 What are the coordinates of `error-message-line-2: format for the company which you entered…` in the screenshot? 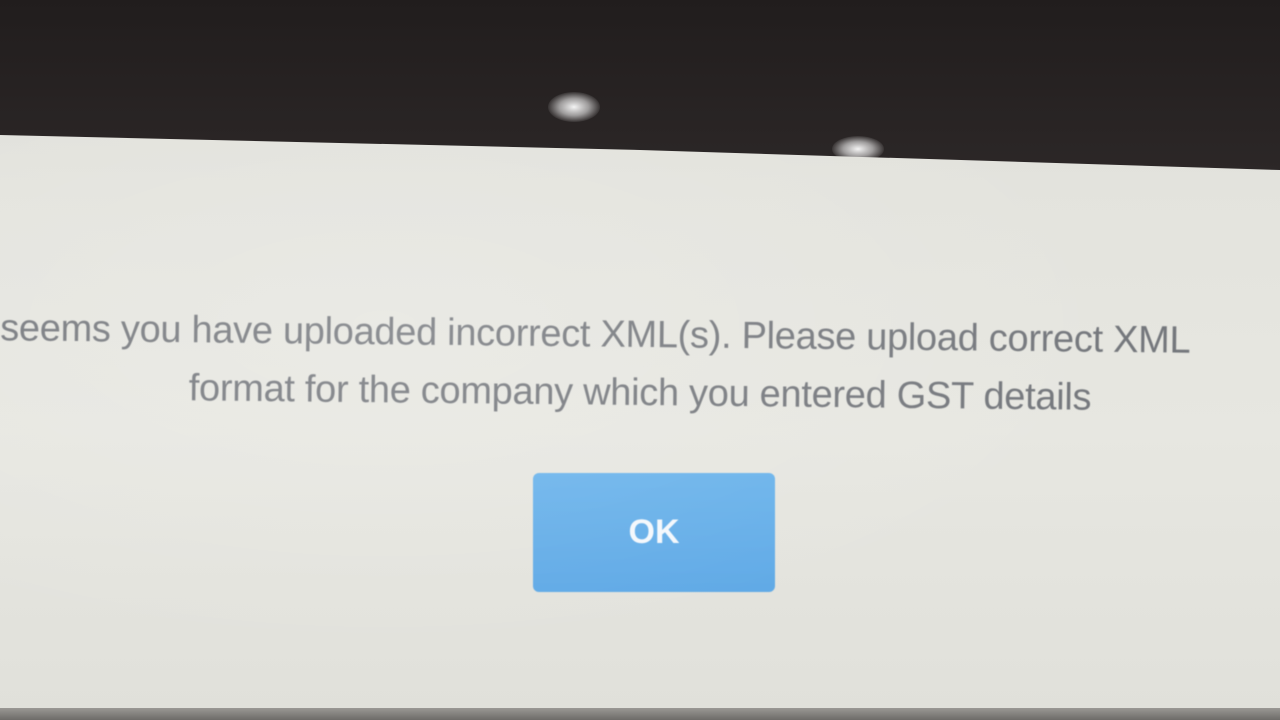 It's located at (640, 393).